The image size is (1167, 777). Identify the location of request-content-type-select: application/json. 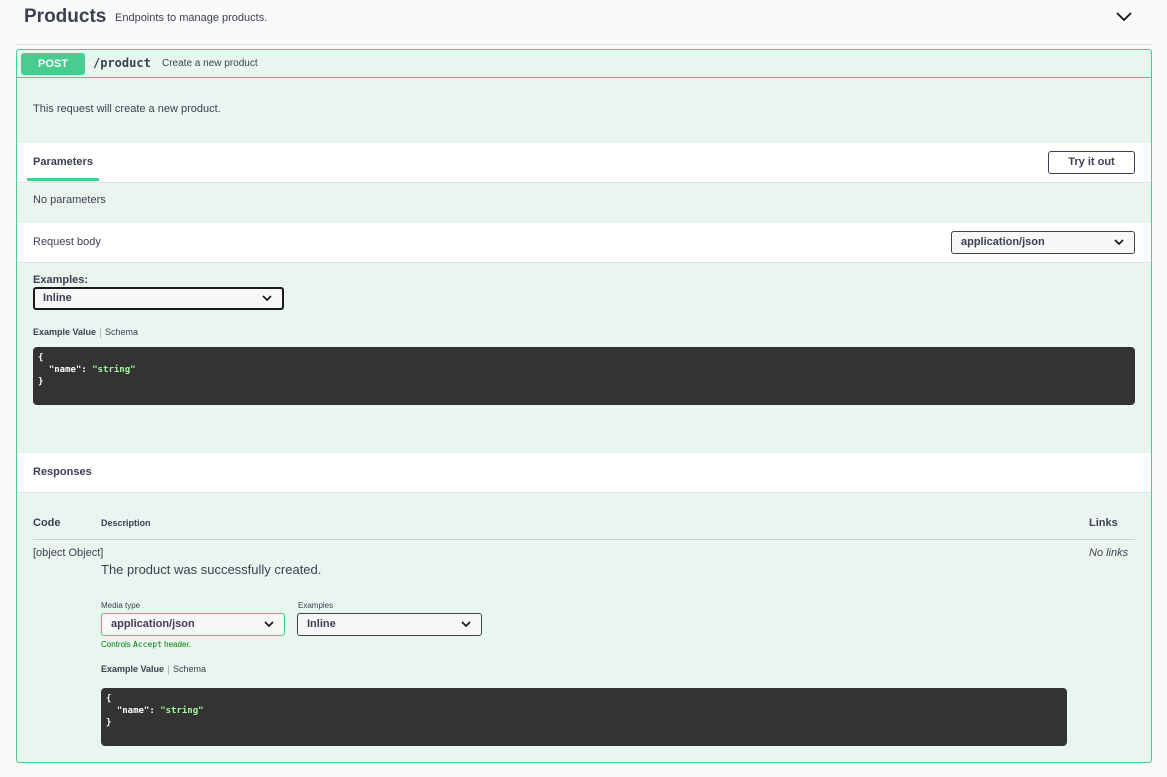
(1043, 242).